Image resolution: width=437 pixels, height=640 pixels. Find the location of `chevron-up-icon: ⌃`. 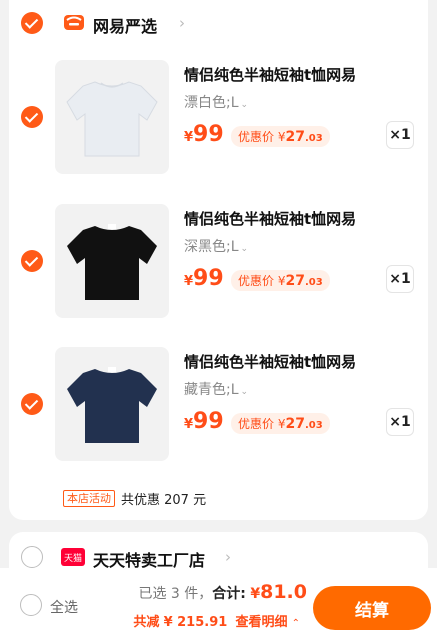

chevron-up-icon: ⌃ is located at coordinates (295, 623).